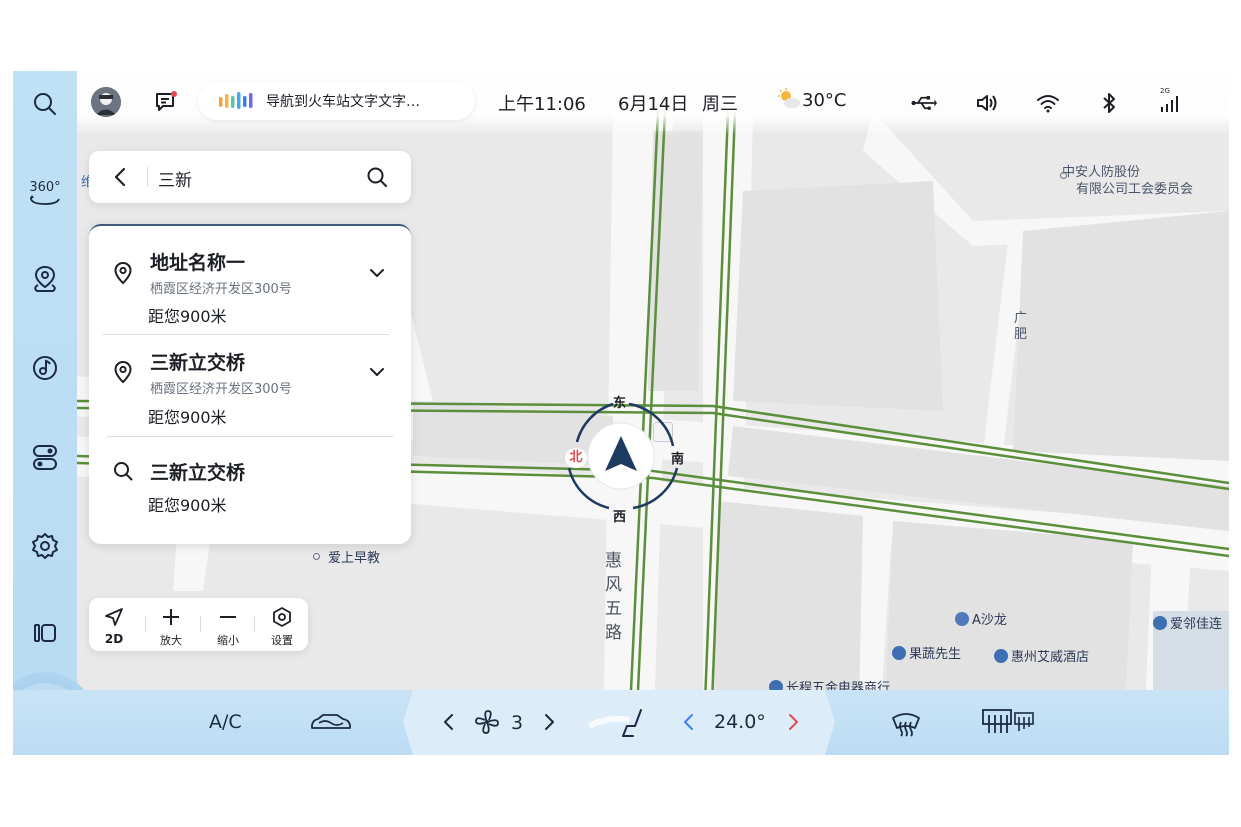 The height and width of the screenshot is (827, 1241). Describe the element at coordinates (114, 617) in the screenshot. I see `navigation-arrow-icon` at that location.